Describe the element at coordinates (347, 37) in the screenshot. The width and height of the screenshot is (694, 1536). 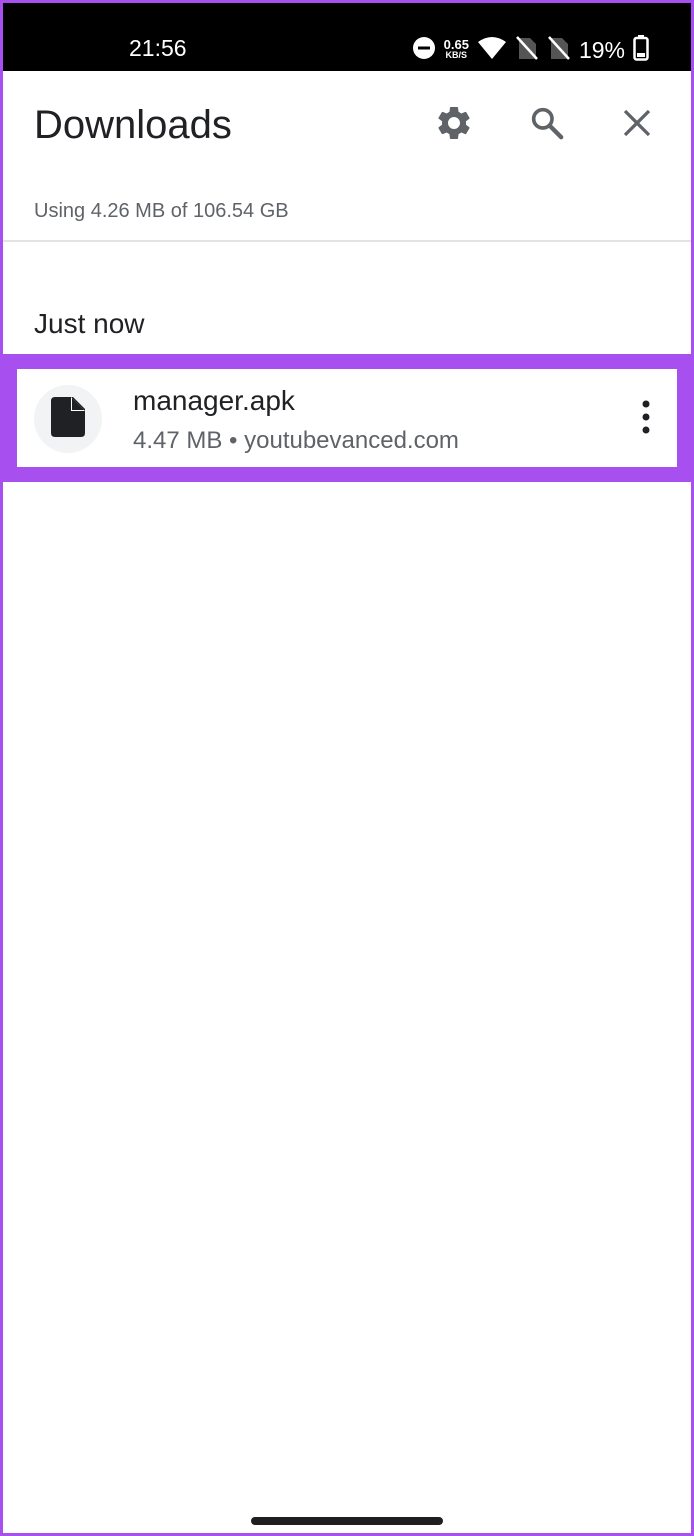
I see `status-bar: 21:56 0.65 KB/S 19%` at that location.